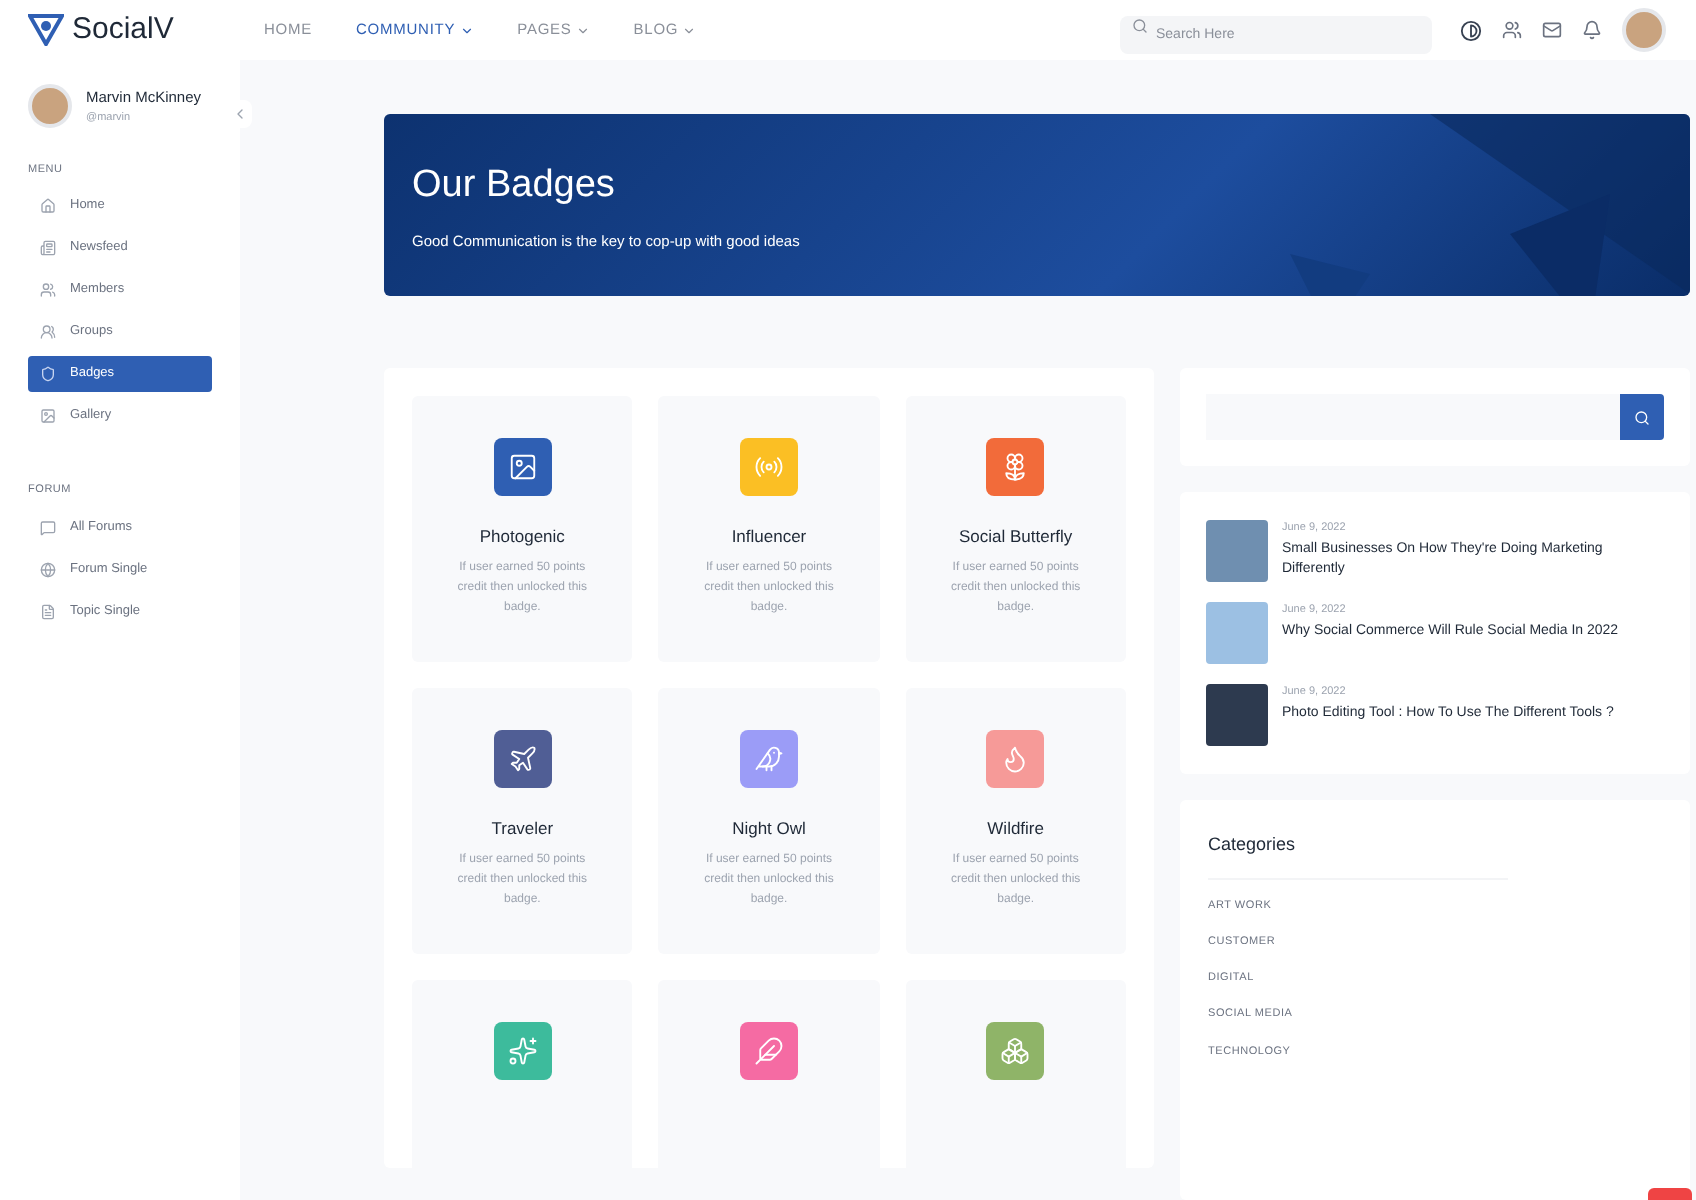 Image resolution: width=1696 pixels, height=1200 pixels. What do you see at coordinates (514, 186) in the screenshot?
I see `banner-title: Our Badges` at bounding box center [514, 186].